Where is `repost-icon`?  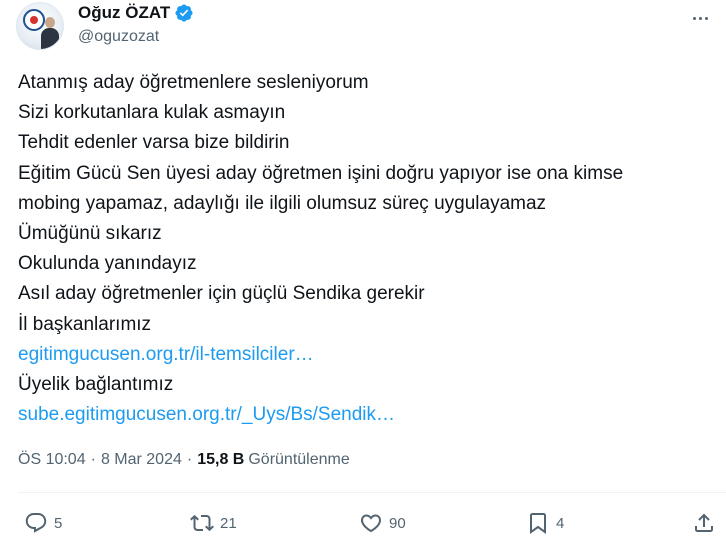
repost-icon is located at coordinates (202, 523).